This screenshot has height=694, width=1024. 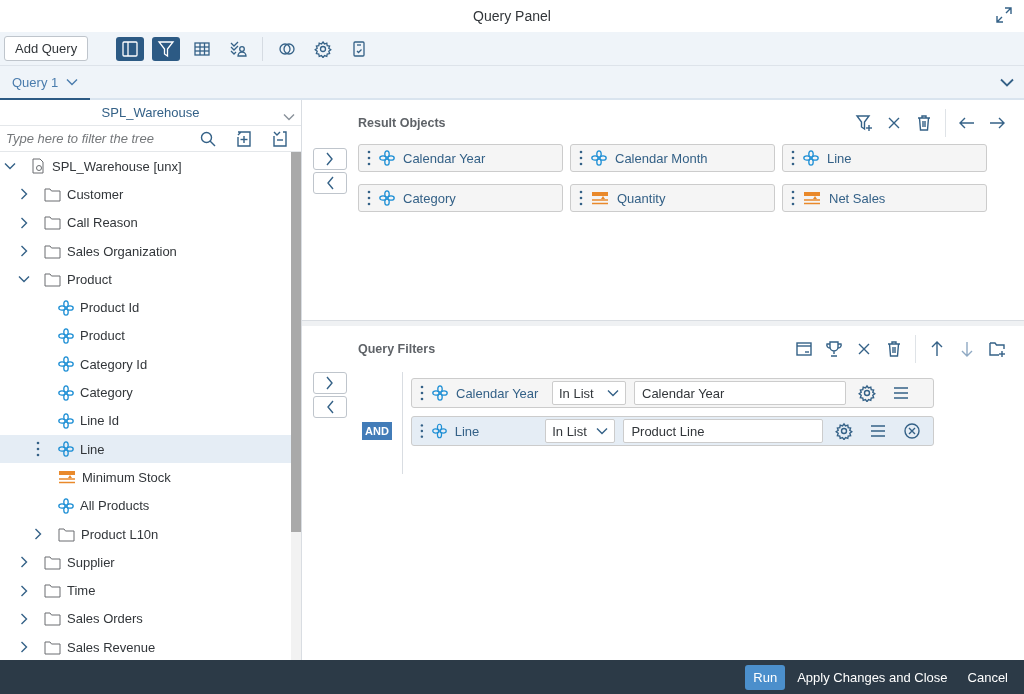 I want to click on tree-filter-field: Type here to filter the tree, so click(x=96, y=138).